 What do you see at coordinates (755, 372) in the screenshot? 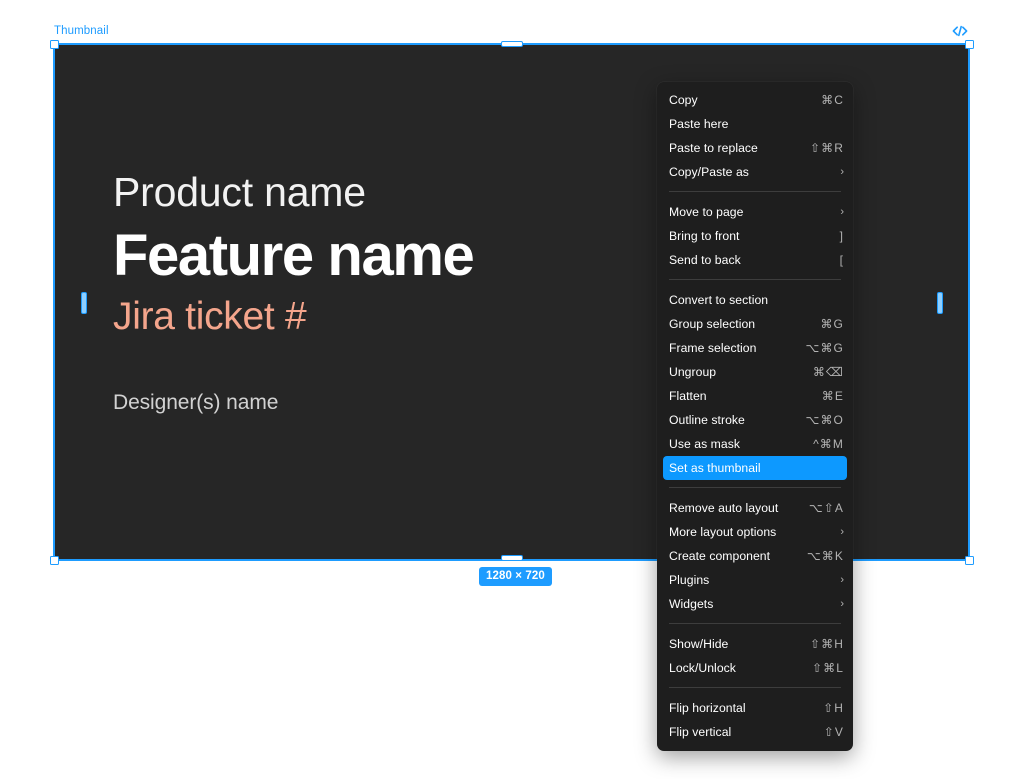
I see `menu-item-ungroup: Ungroup ⌘⌫` at bounding box center [755, 372].